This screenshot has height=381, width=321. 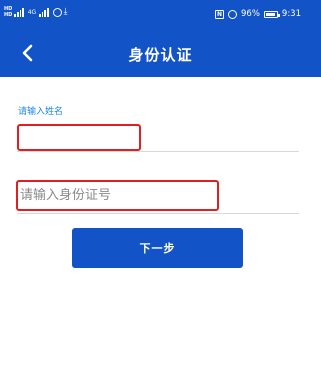 I want to click on network-type-label: 4G, so click(x=32, y=12).